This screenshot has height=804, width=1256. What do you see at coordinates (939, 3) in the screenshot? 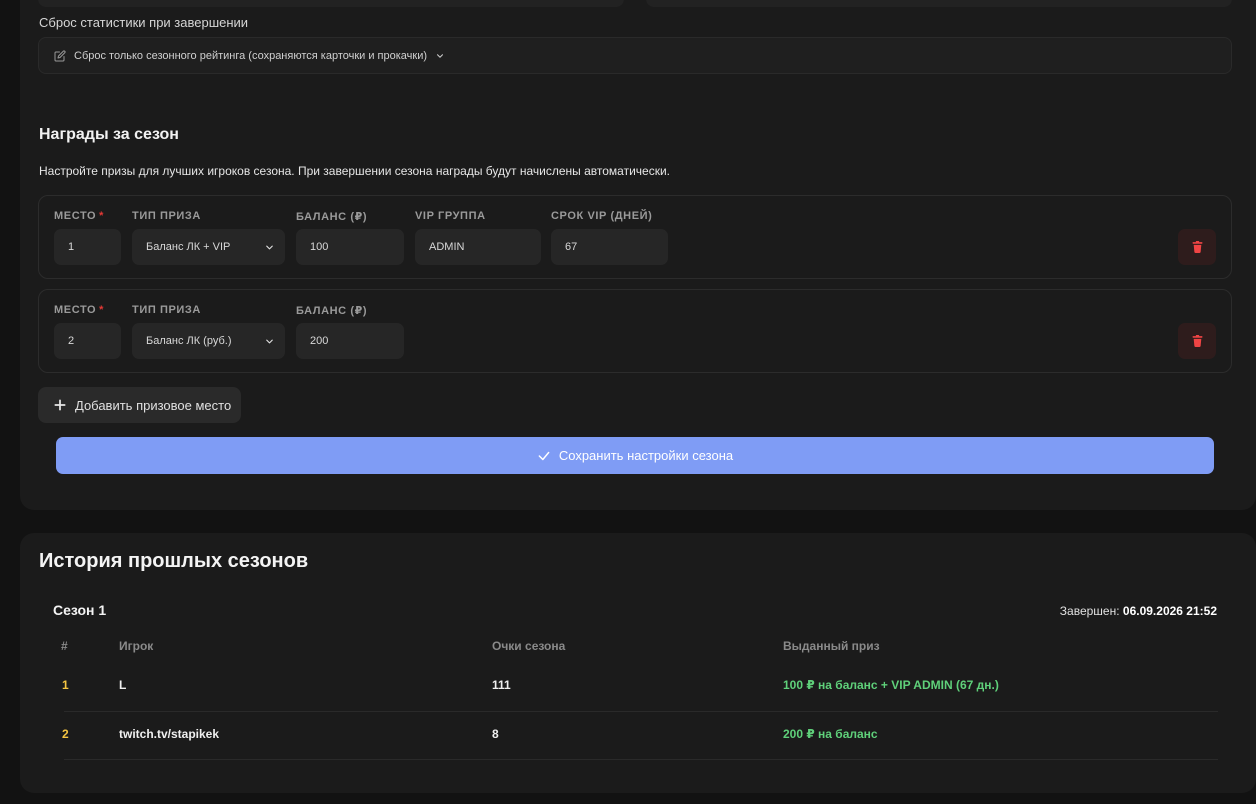
I see `top-input-right` at bounding box center [939, 3].